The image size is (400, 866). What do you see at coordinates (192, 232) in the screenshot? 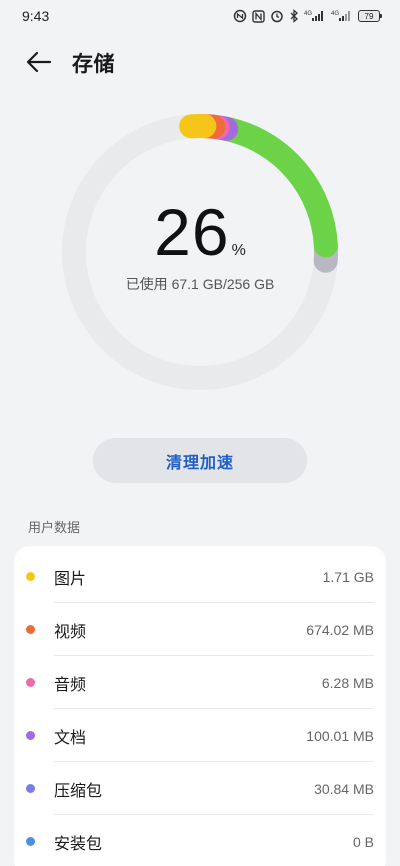
I see `percent-value: 26` at bounding box center [192, 232].